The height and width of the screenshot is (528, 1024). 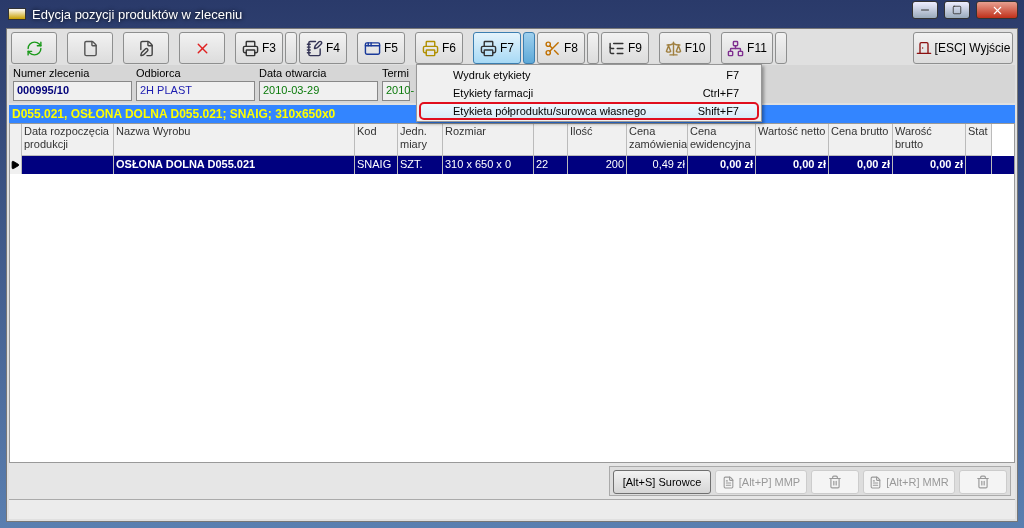 I want to click on refresh-icon, so click(x=34, y=48).